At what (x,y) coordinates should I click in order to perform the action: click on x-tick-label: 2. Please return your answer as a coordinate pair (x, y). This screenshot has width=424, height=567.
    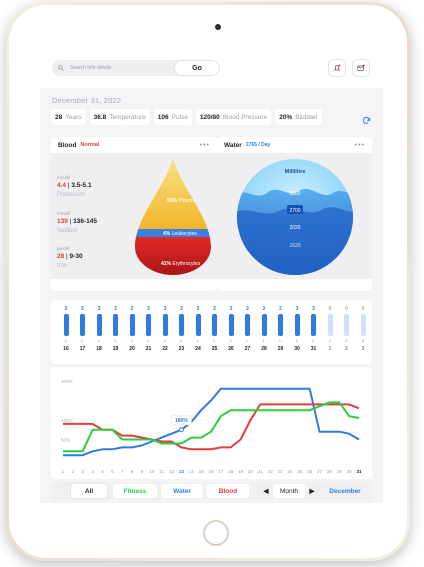
    Looking at the image, I should click on (73, 471).